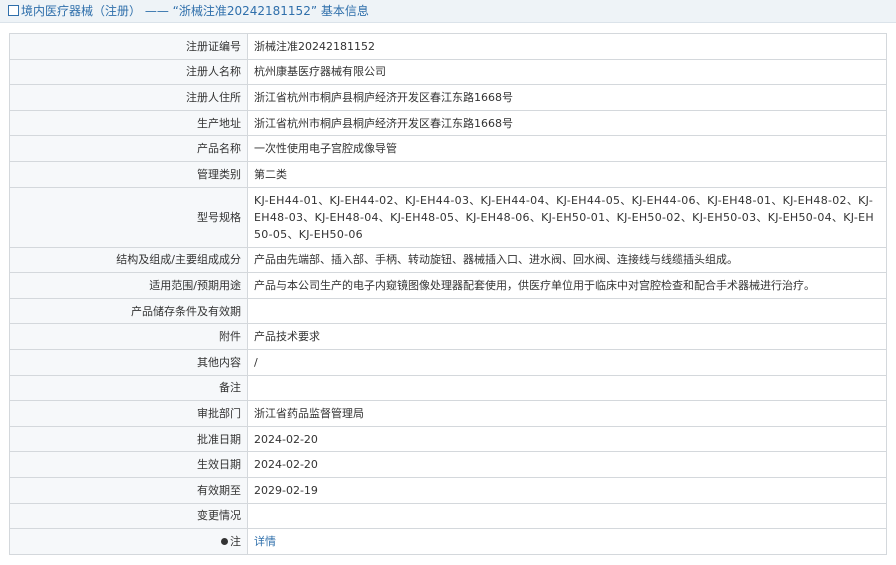 This screenshot has height=565, width=896. Describe the element at coordinates (128, 260) in the screenshot. I see `row-label: 结构及组成/主要组成成分` at that location.